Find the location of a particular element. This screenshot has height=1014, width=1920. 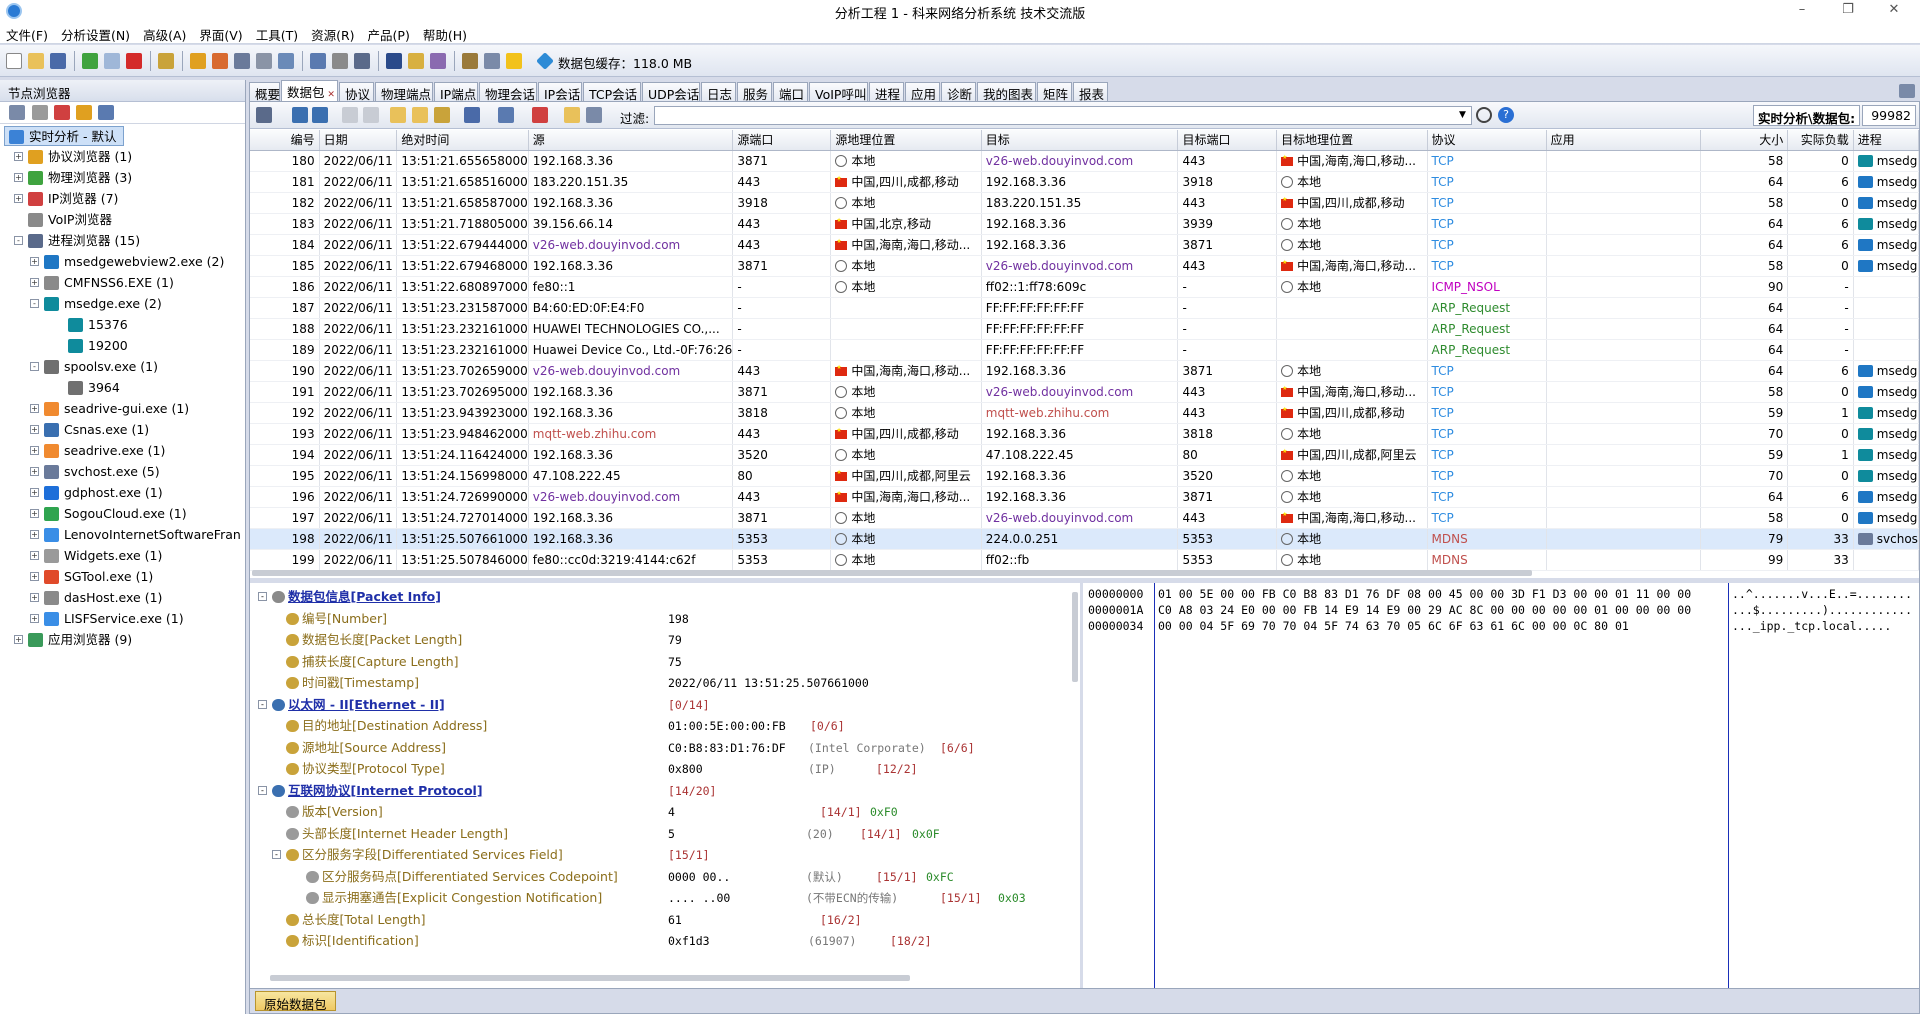

alert-tool-icon is located at coordinates (84, 112).